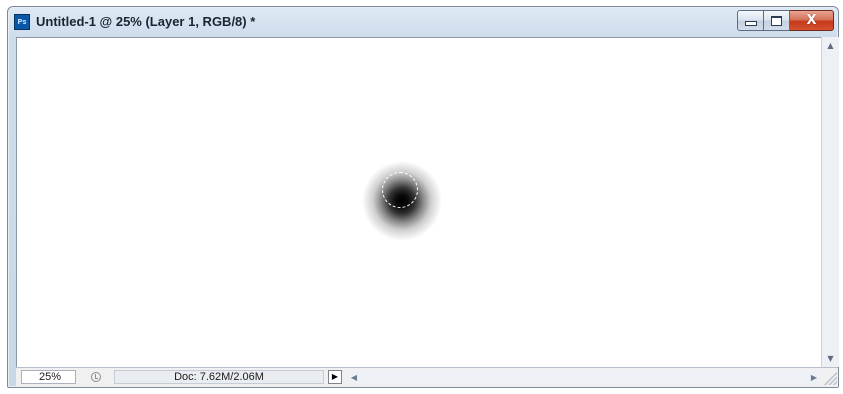  I want to click on maximize-button, so click(777, 20).